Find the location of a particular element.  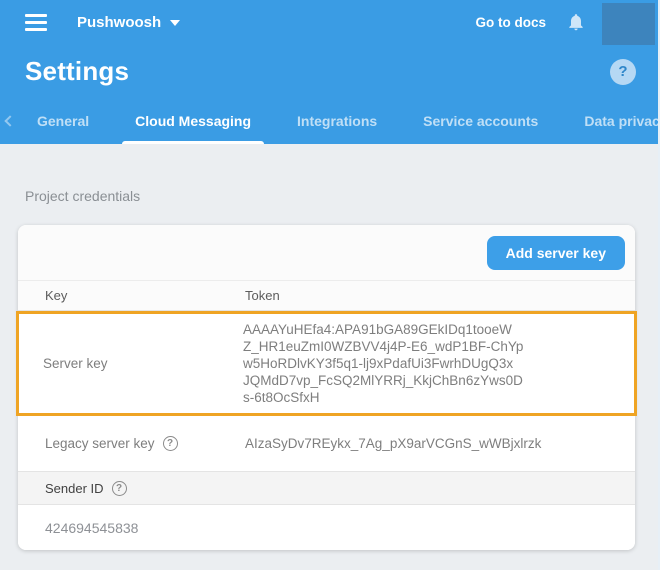

column-header-token: Token is located at coordinates (262, 295).